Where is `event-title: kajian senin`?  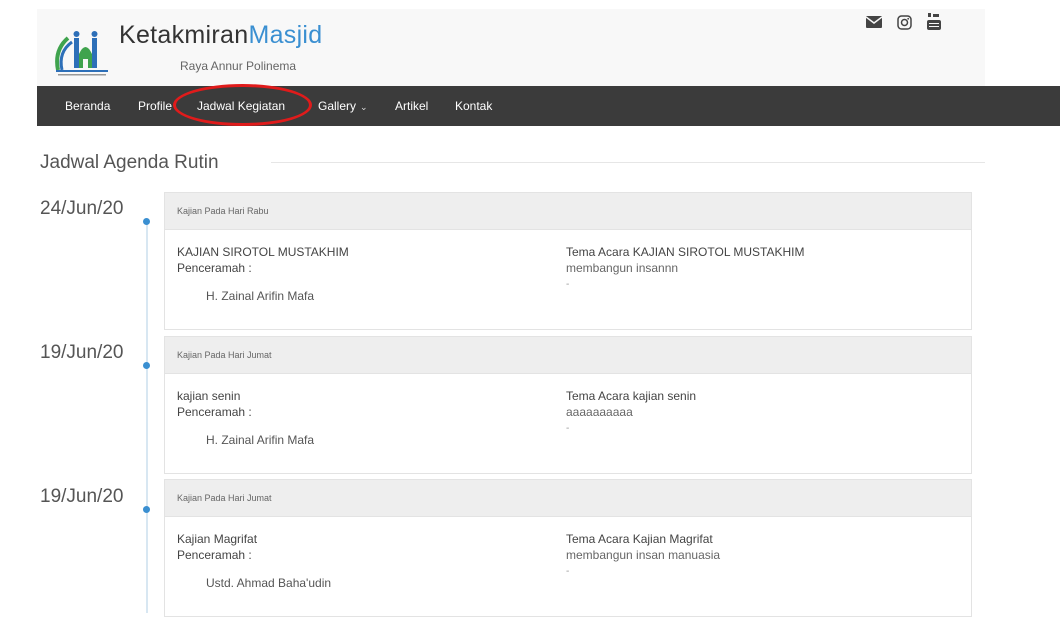
event-title: kajian senin is located at coordinates (209, 396).